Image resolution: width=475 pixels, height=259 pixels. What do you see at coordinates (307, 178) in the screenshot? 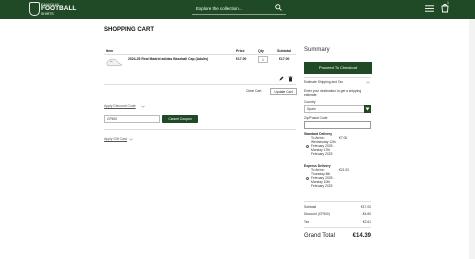
I see `express-delivery-radio` at bounding box center [307, 178].